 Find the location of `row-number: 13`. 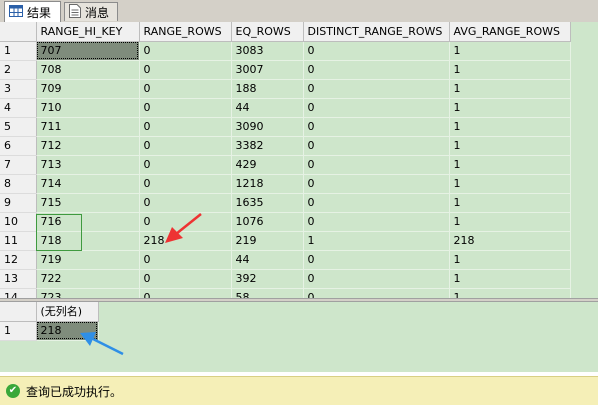

row-number: 13 is located at coordinates (18, 279).